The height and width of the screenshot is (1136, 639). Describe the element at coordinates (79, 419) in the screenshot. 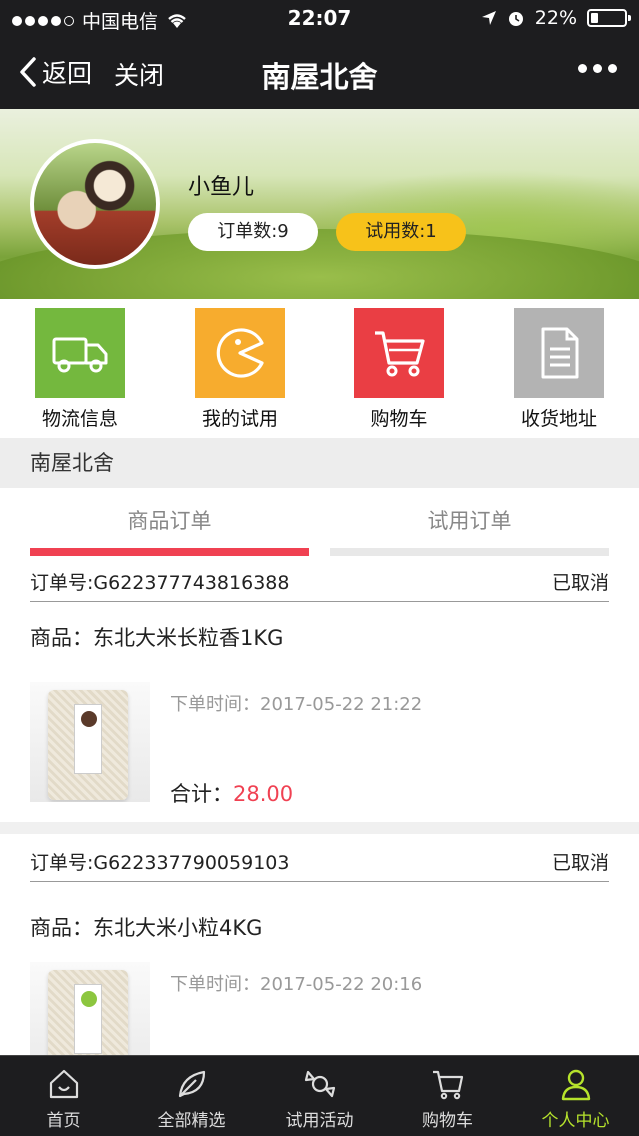

I see `logistics-info-label: 物流信息` at that location.